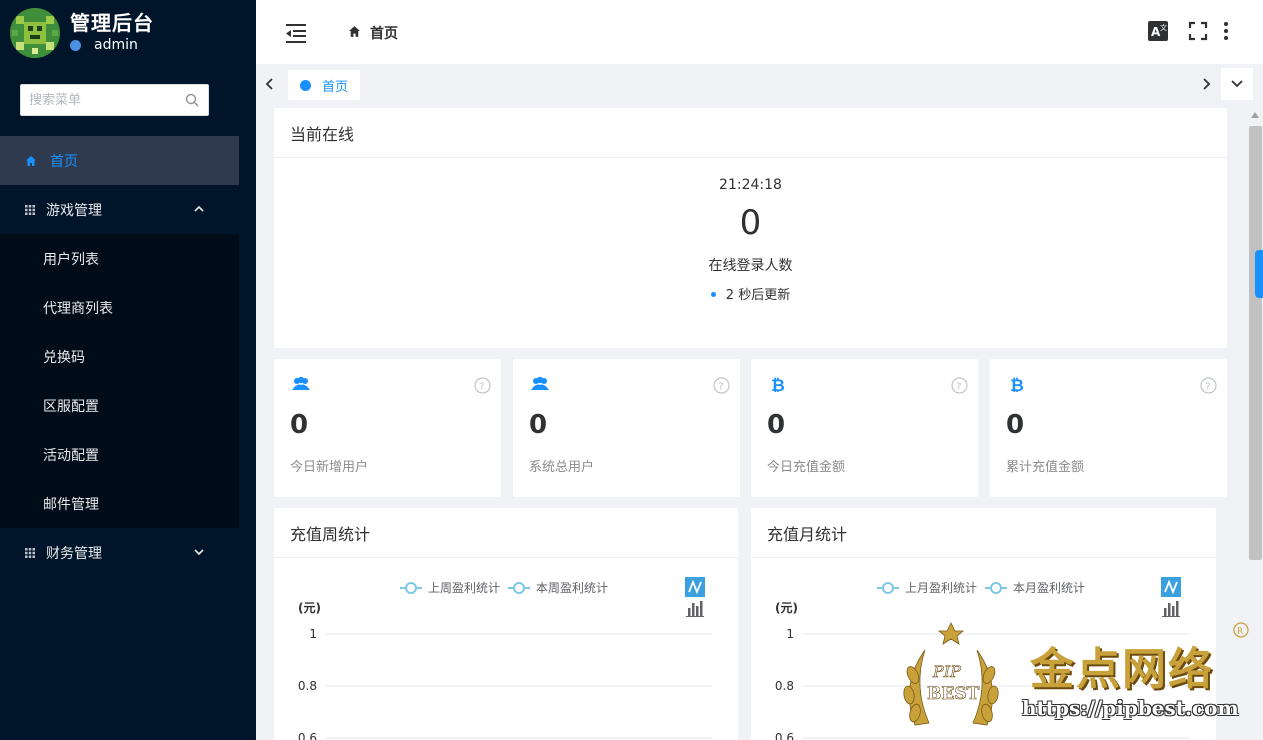 This screenshot has height=740, width=1263. What do you see at coordinates (192, 100) in the screenshot?
I see `search-icon` at bounding box center [192, 100].